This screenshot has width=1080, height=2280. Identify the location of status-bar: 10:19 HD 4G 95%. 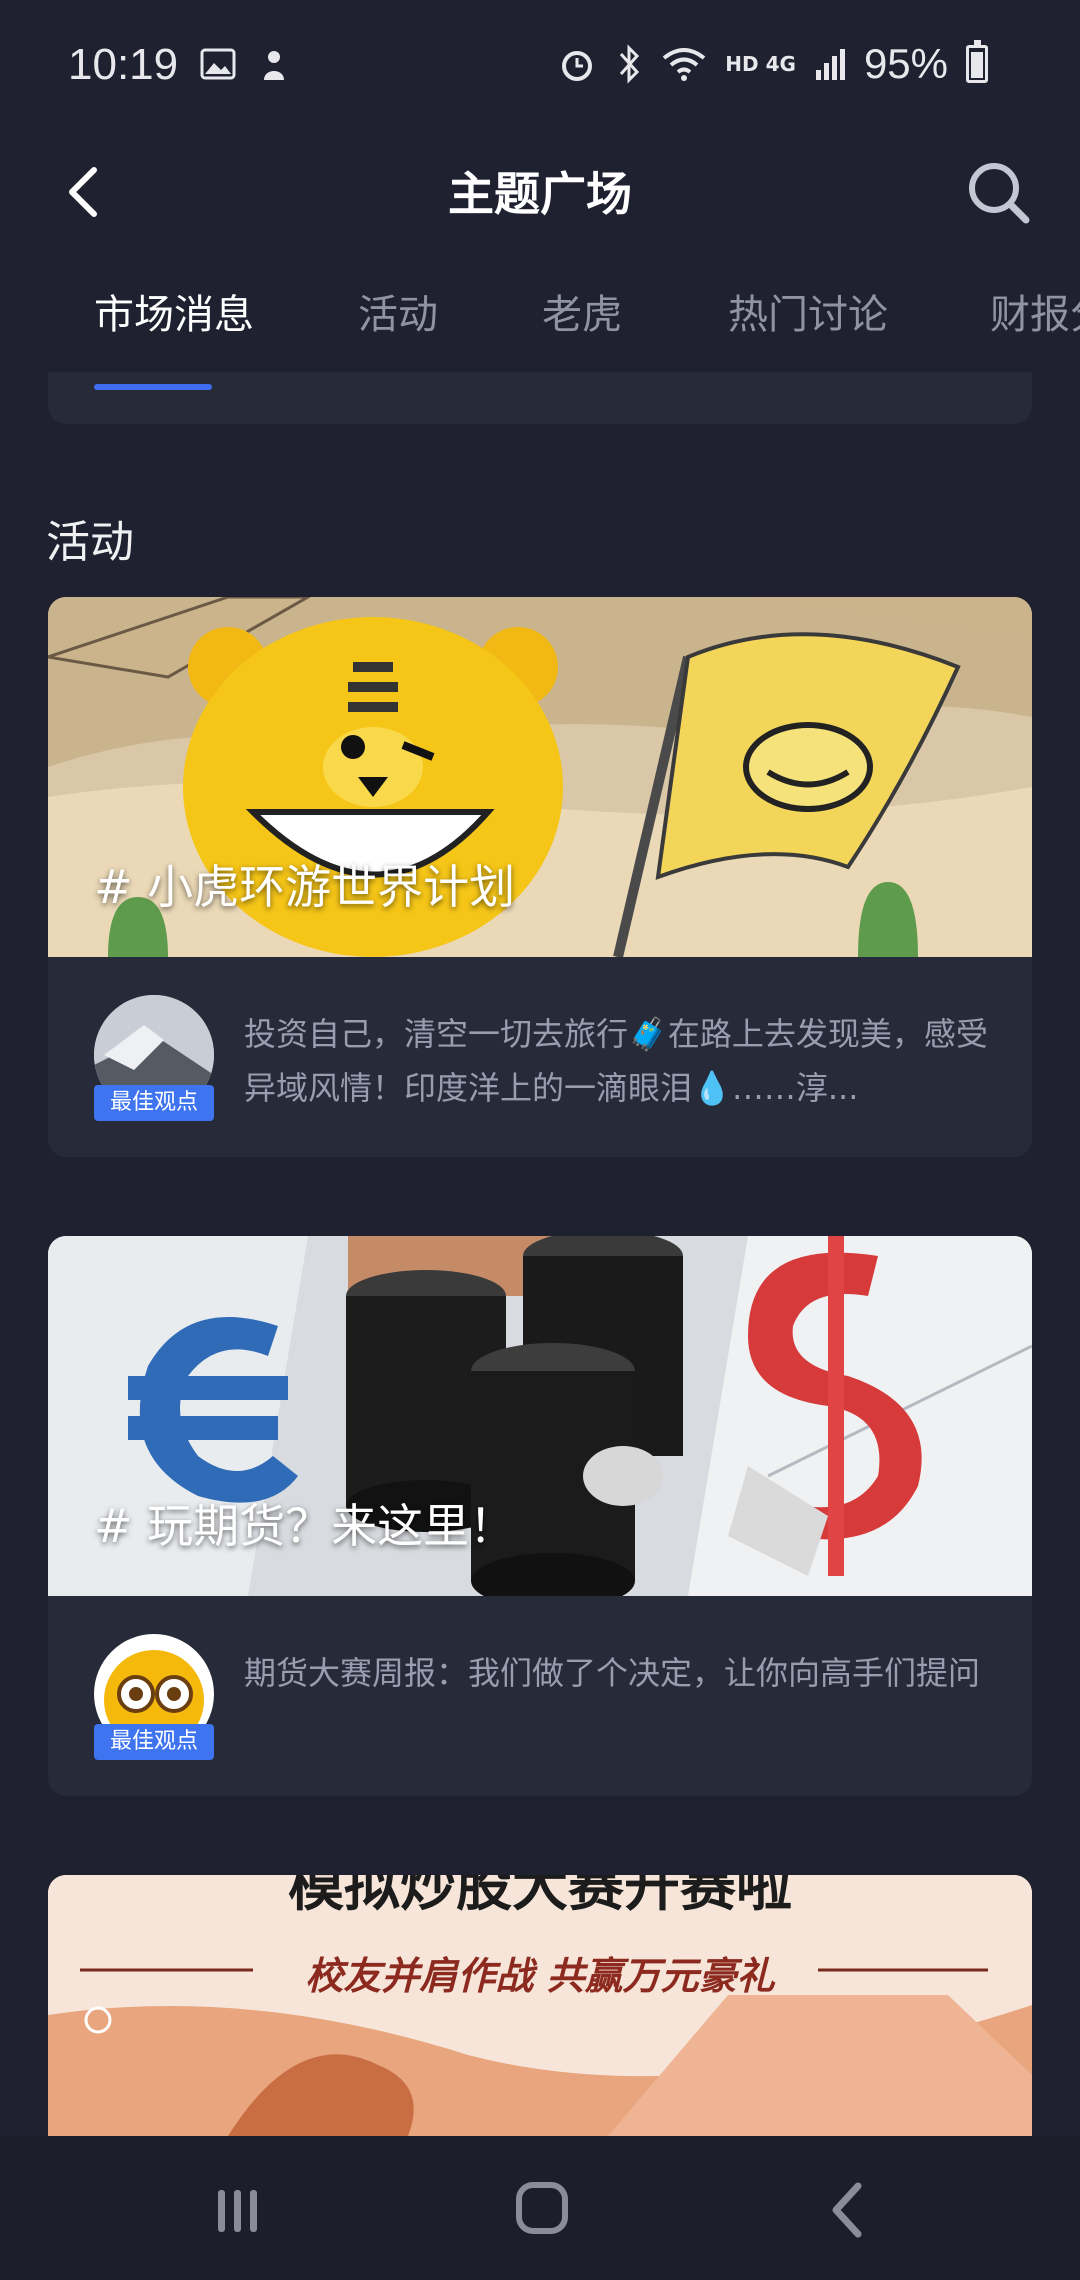
(540, 70).